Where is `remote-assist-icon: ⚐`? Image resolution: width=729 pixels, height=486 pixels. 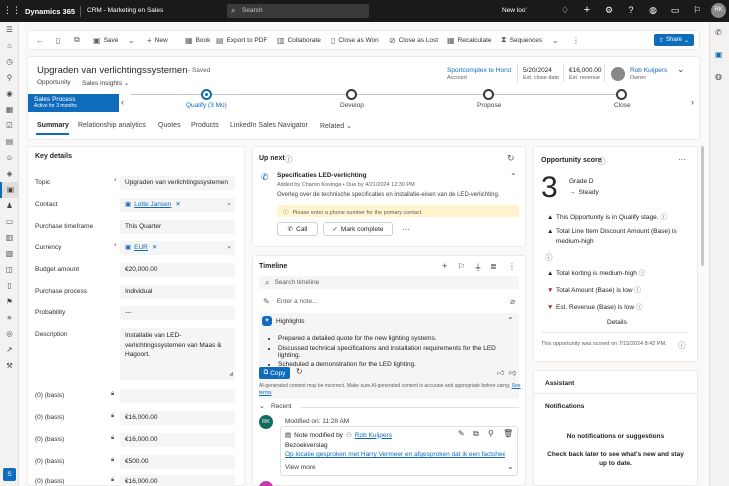
remote-assist-icon: ⚐ is located at coordinates (697, 10).